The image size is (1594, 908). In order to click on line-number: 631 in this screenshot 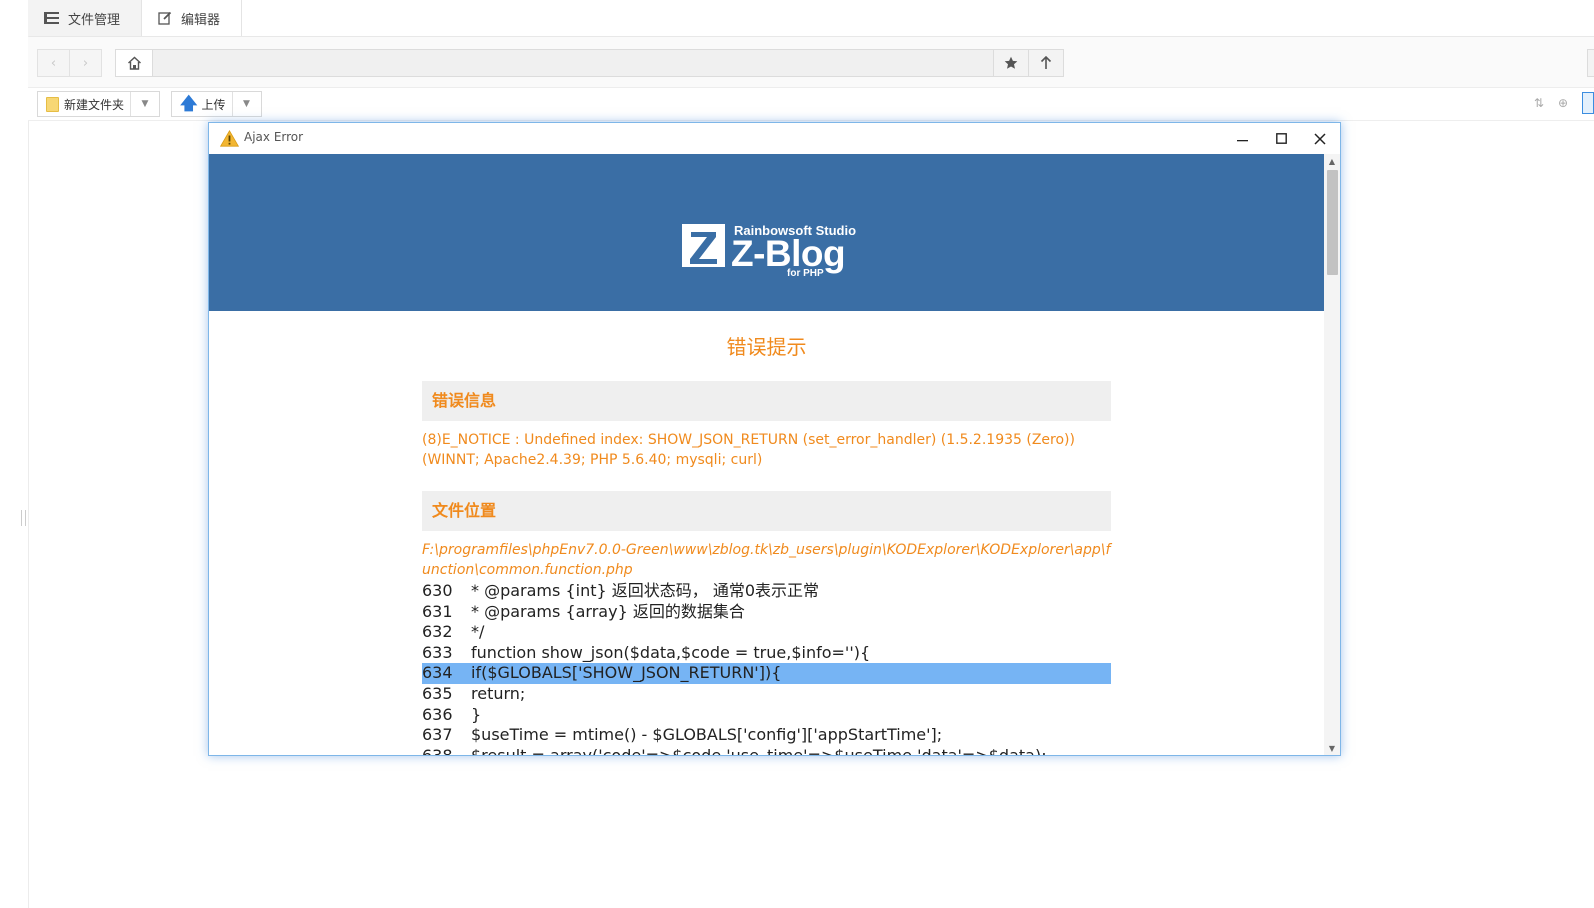, I will do `click(437, 611)`.